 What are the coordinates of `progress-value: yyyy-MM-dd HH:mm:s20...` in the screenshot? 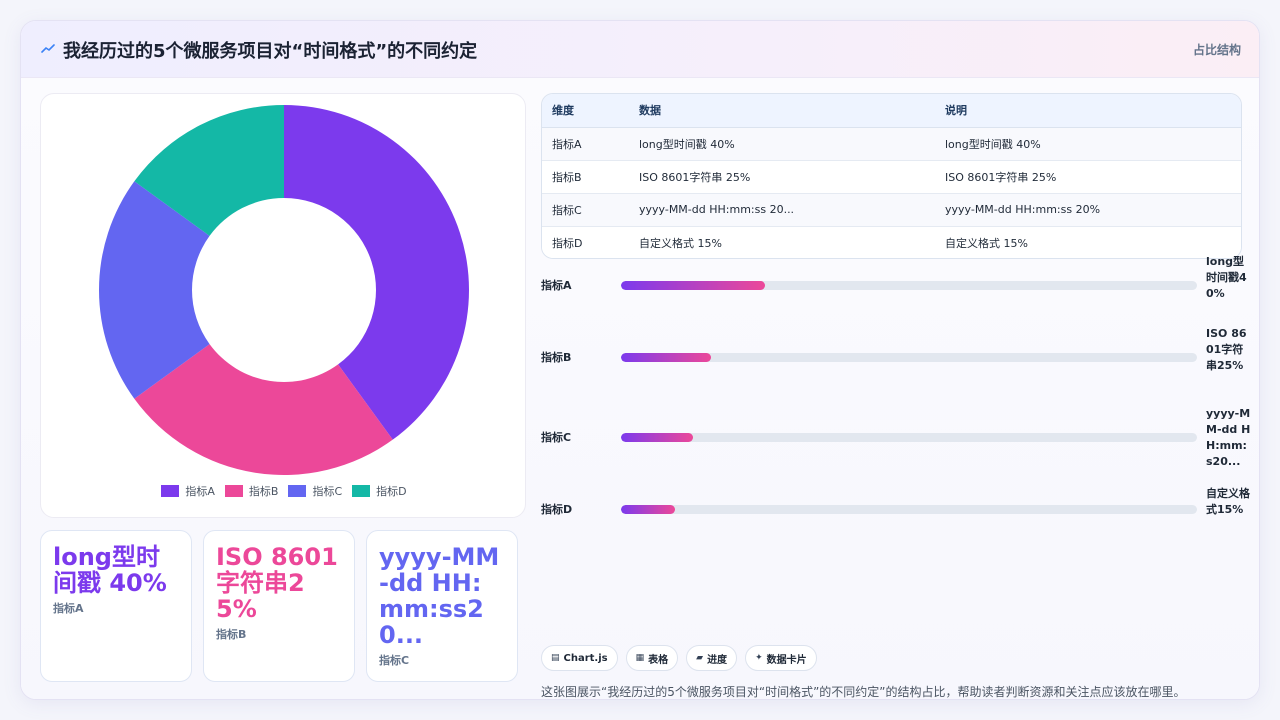 It's located at (1228, 437).